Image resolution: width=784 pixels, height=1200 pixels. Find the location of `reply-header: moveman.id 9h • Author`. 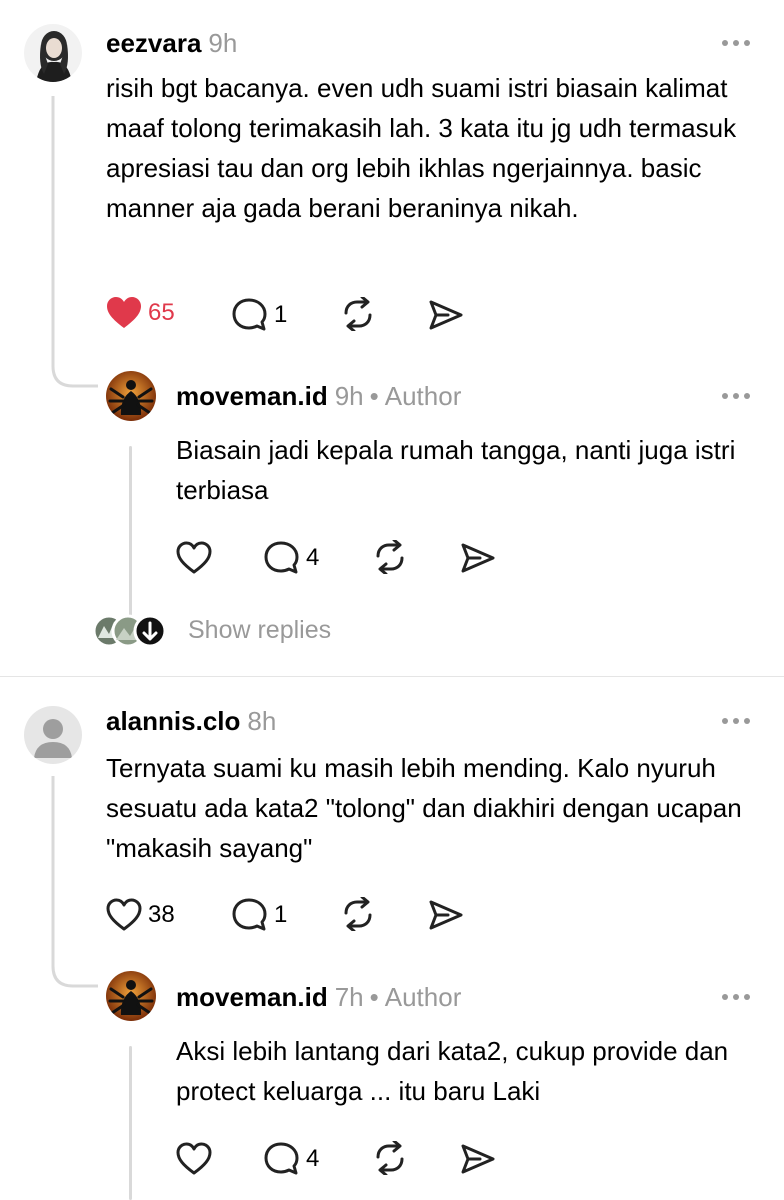

reply-header: moveman.id 9h • Author is located at coordinates (318, 396).